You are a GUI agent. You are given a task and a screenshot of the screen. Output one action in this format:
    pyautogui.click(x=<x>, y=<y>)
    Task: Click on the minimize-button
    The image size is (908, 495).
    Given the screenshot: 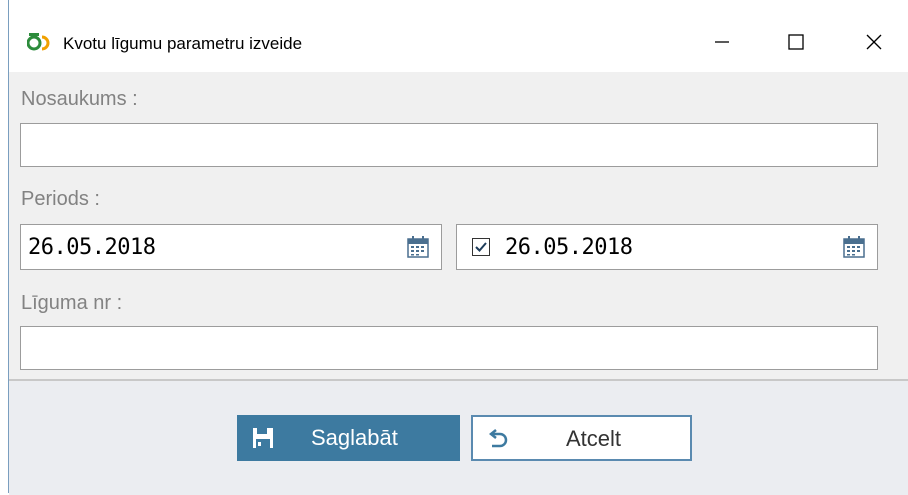 What is the action you would take?
    pyautogui.click(x=722, y=42)
    